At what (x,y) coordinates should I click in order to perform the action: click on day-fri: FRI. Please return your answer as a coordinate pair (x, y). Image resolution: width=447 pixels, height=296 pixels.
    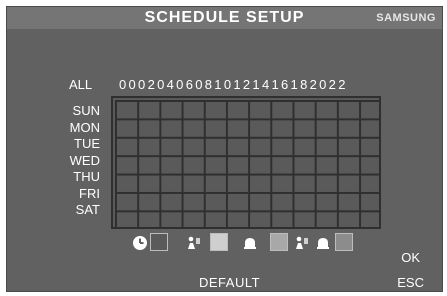
    Looking at the image, I should click on (78, 194).